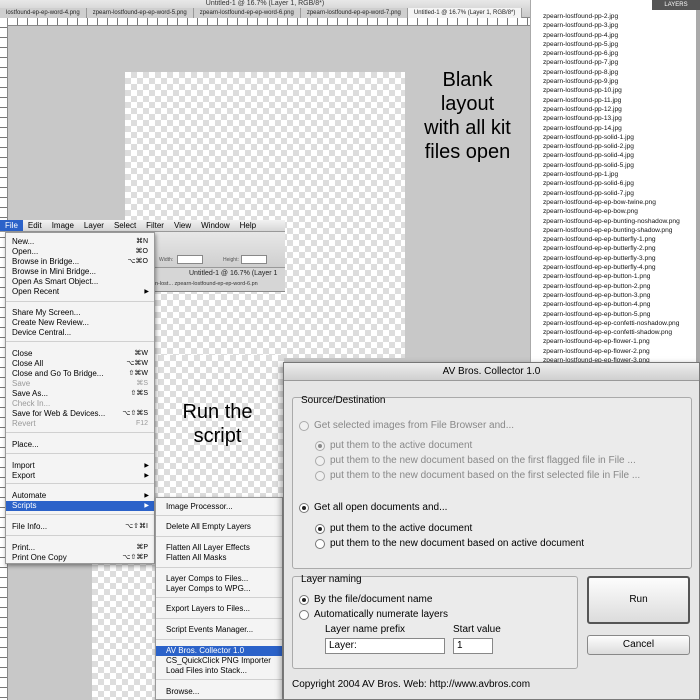  I want to click on fb-sub-1: put them to the active document, so click(393, 445).